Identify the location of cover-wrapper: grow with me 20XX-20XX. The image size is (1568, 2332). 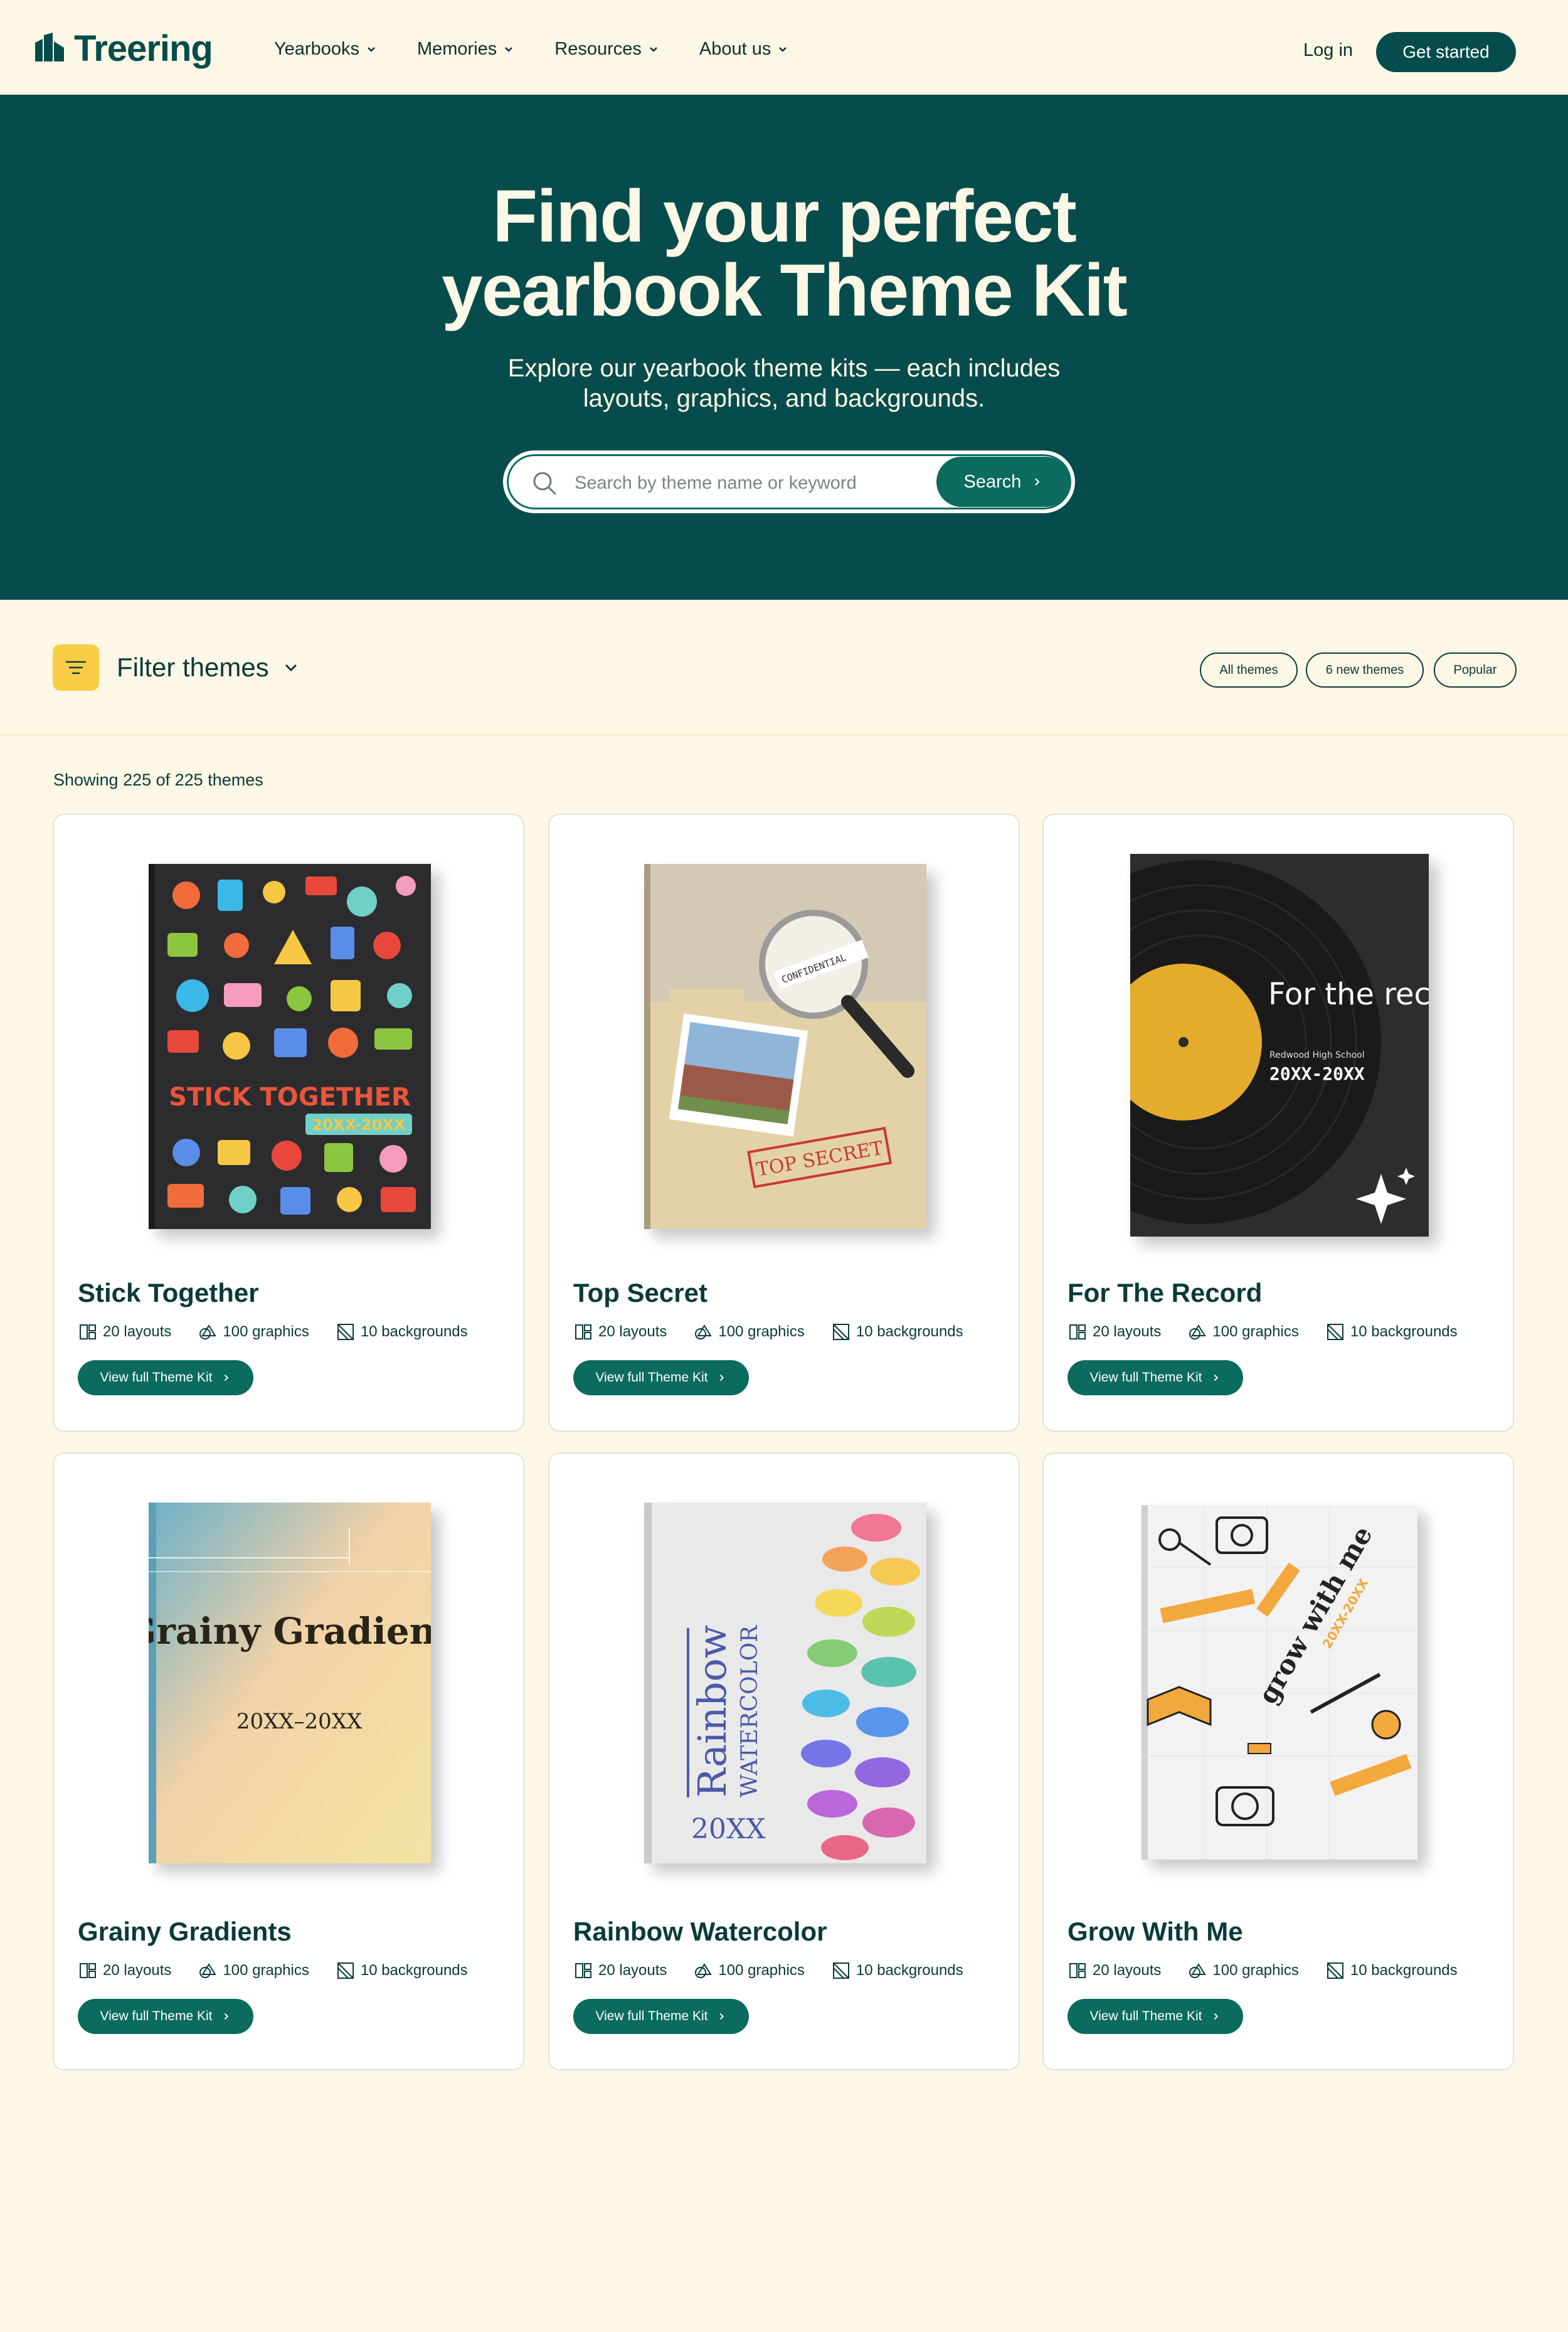
(1279, 1670).